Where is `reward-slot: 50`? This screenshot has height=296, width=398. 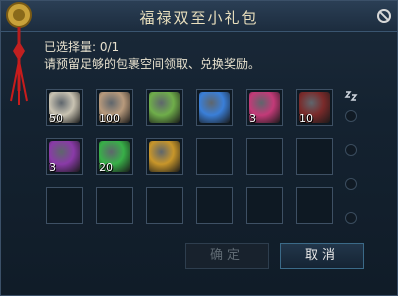
reward-slot: 50 is located at coordinates (64, 107).